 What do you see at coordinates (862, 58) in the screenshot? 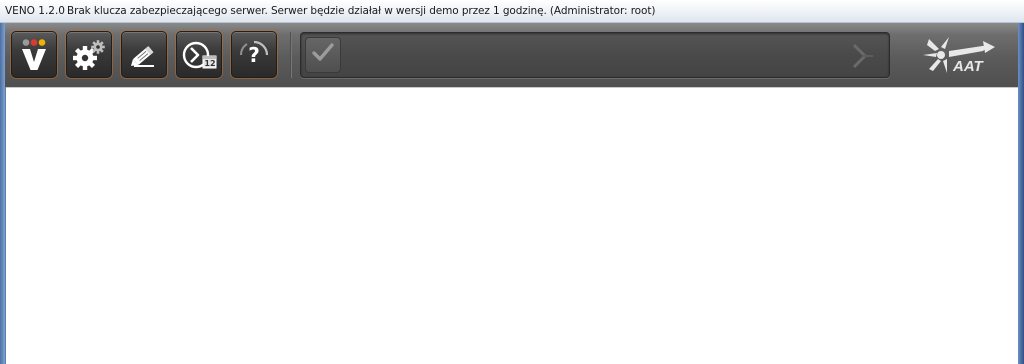
I see `chevron-right-icon` at bounding box center [862, 58].